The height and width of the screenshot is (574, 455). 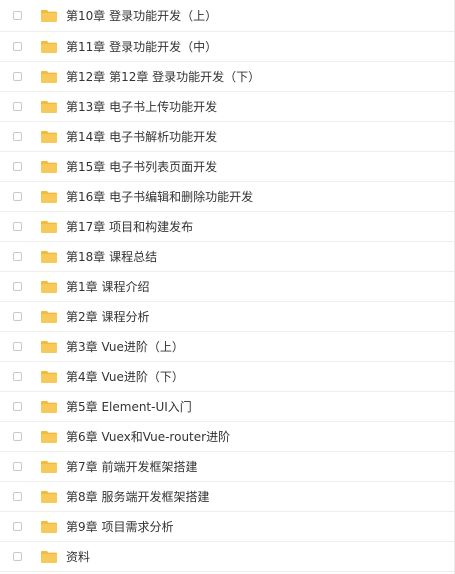 I want to click on folder-name: 第8章 服务端开发框架搭建, so click(x=137, y=497).